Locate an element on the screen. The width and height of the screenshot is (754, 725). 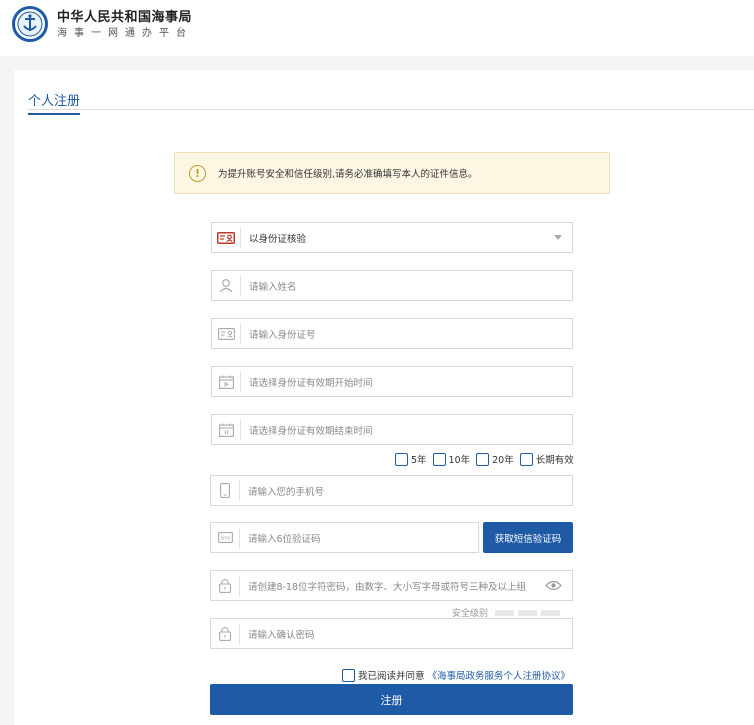
phone-placeholder: 请输入您的手机号 is located at coordinates (286, 492).